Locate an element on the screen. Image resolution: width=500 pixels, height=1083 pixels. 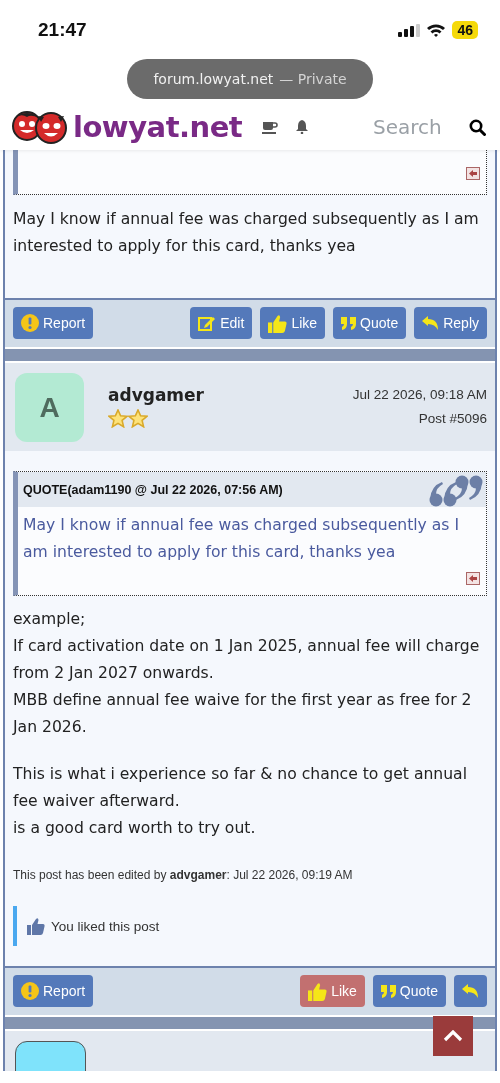
post-text: MBB define annual fee waive for the first year as free for 2 Jan 2026. is located at coordinates (243, 714).